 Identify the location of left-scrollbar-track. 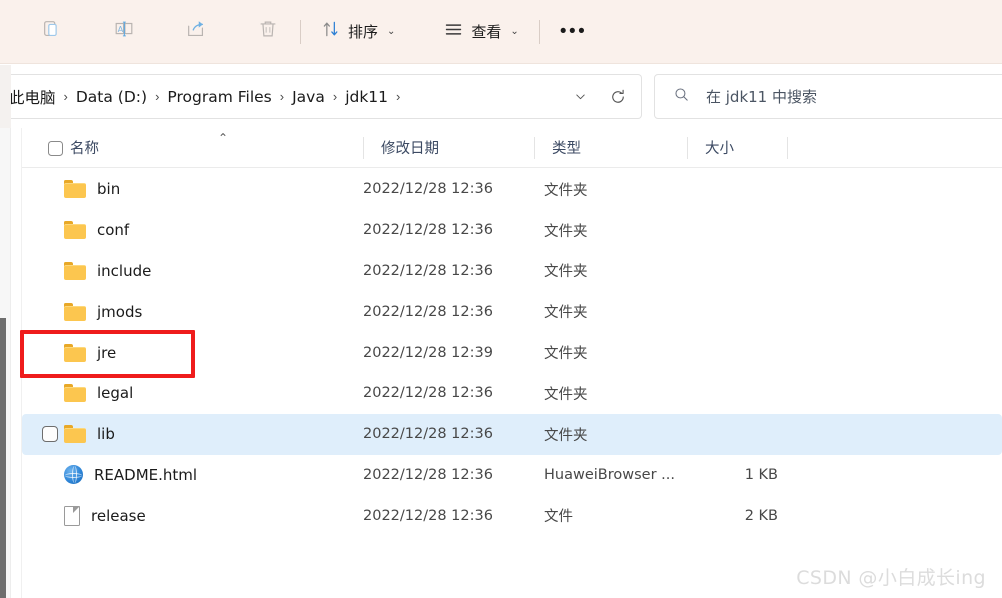
(5, 363).